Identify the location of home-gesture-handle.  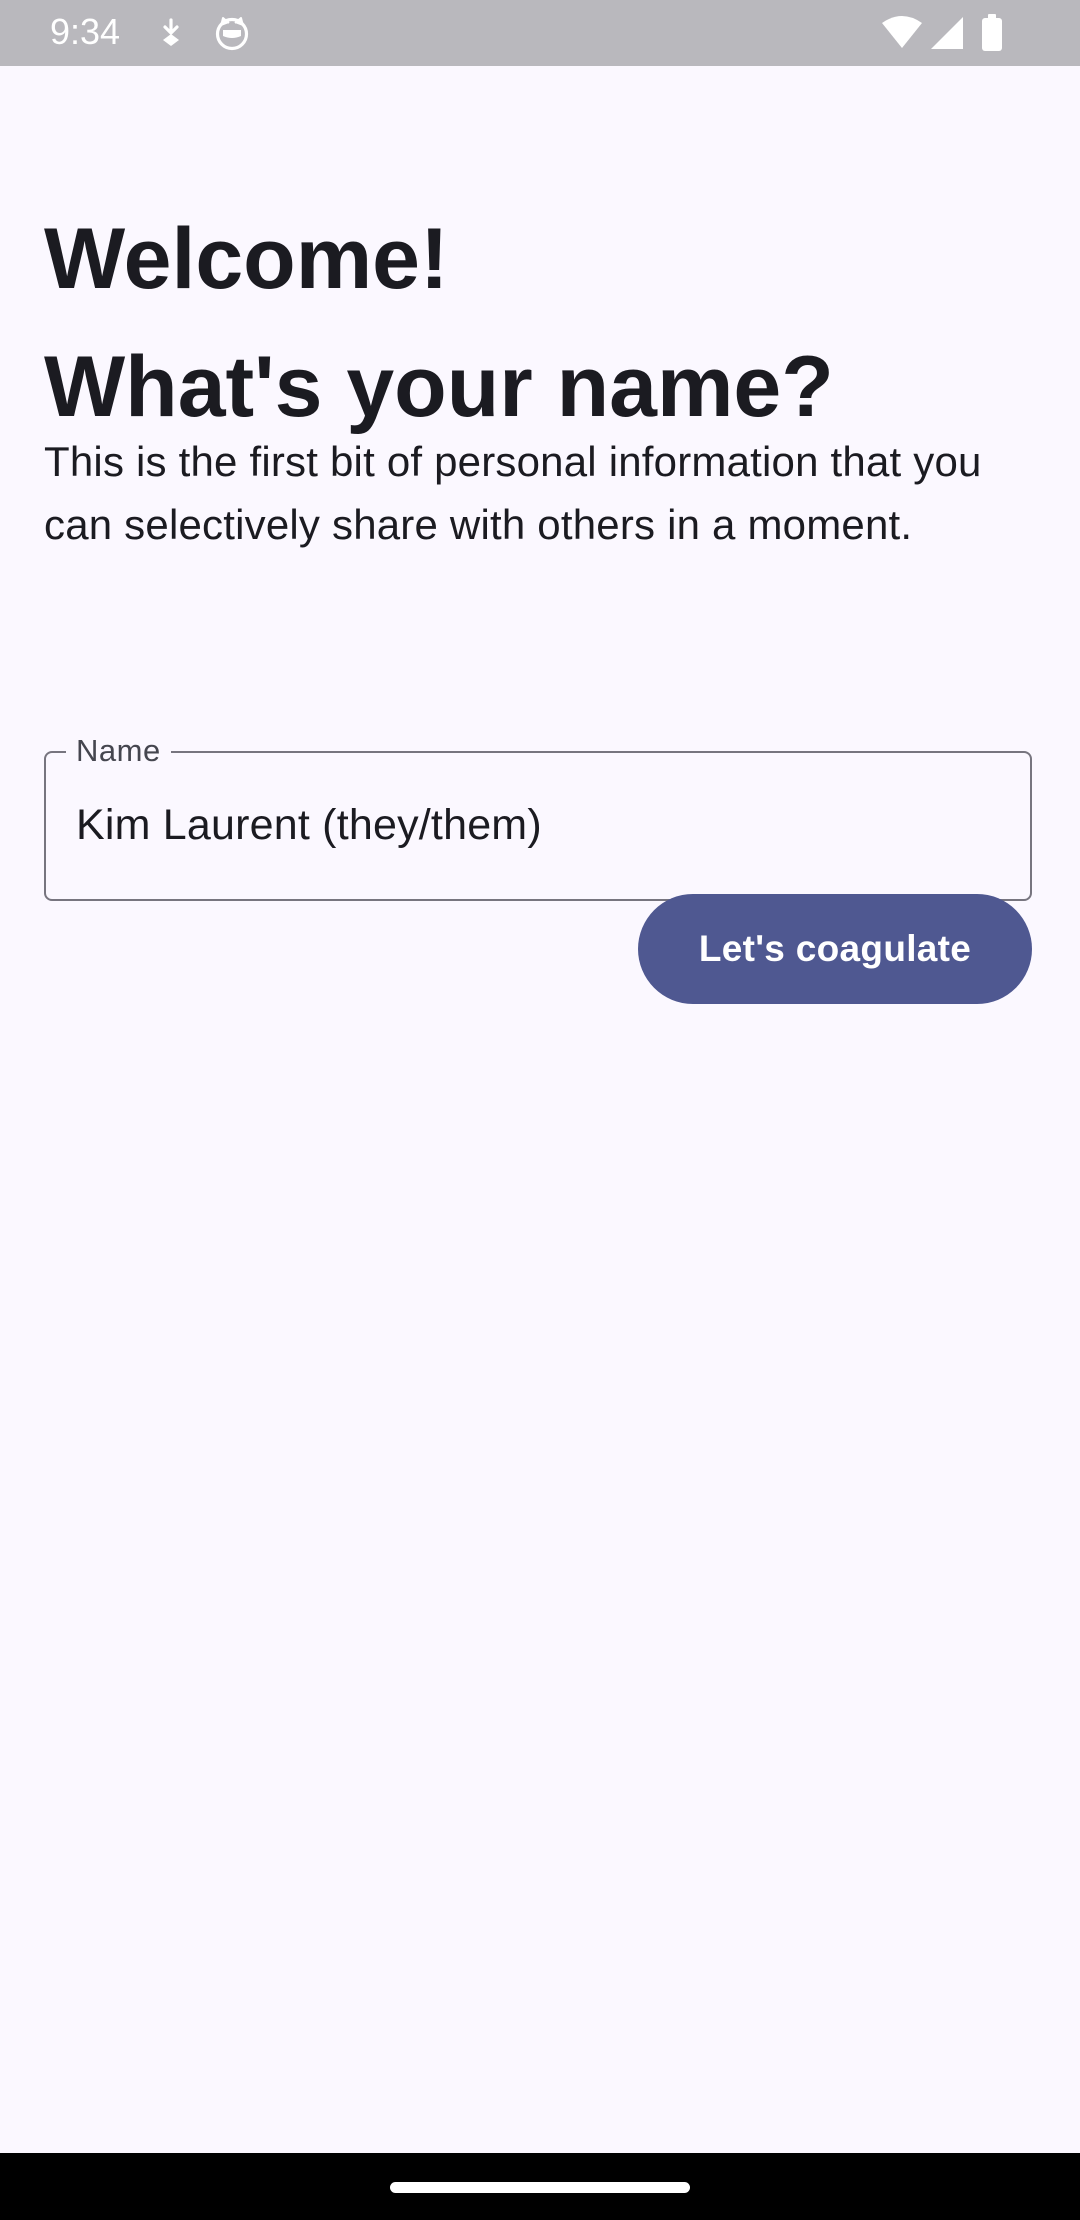
(540, 2187).